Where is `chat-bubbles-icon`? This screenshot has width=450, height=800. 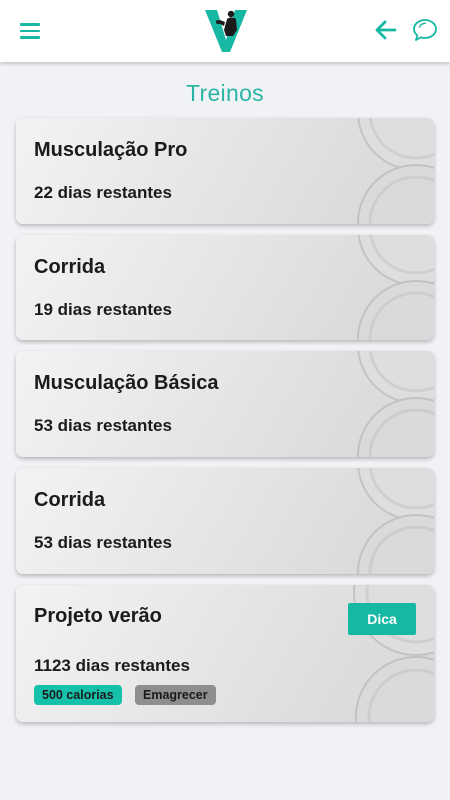 chat-bubbles-icon is located at coordinates (425, 30).